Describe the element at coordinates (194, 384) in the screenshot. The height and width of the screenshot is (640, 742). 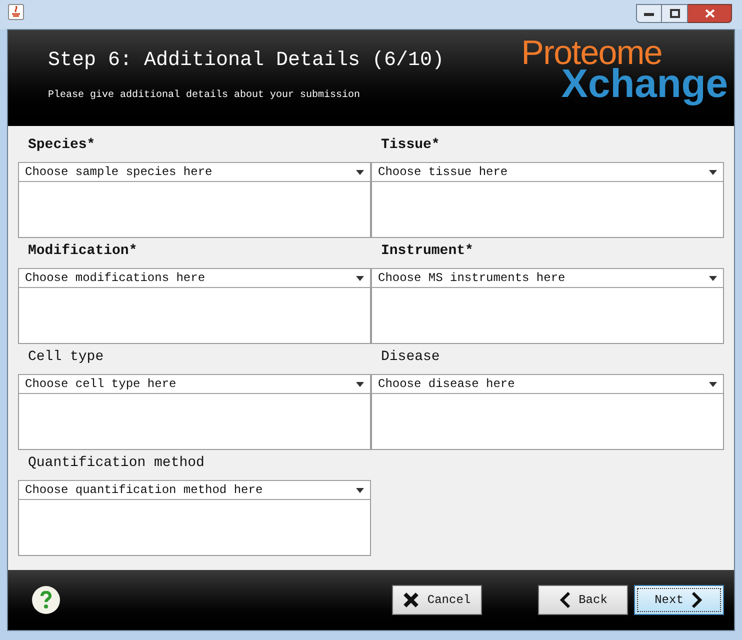
I see `dropdown: Choose cell type here` at that location.